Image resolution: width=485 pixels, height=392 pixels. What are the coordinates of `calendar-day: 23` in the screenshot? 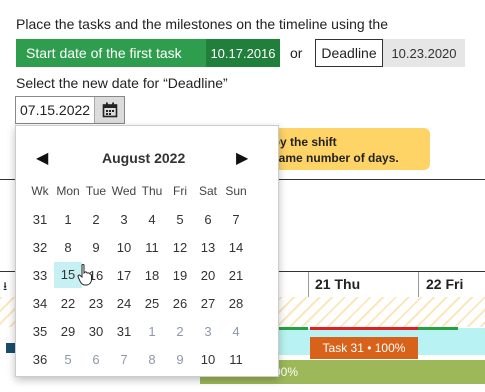 It's located at (96, 303).